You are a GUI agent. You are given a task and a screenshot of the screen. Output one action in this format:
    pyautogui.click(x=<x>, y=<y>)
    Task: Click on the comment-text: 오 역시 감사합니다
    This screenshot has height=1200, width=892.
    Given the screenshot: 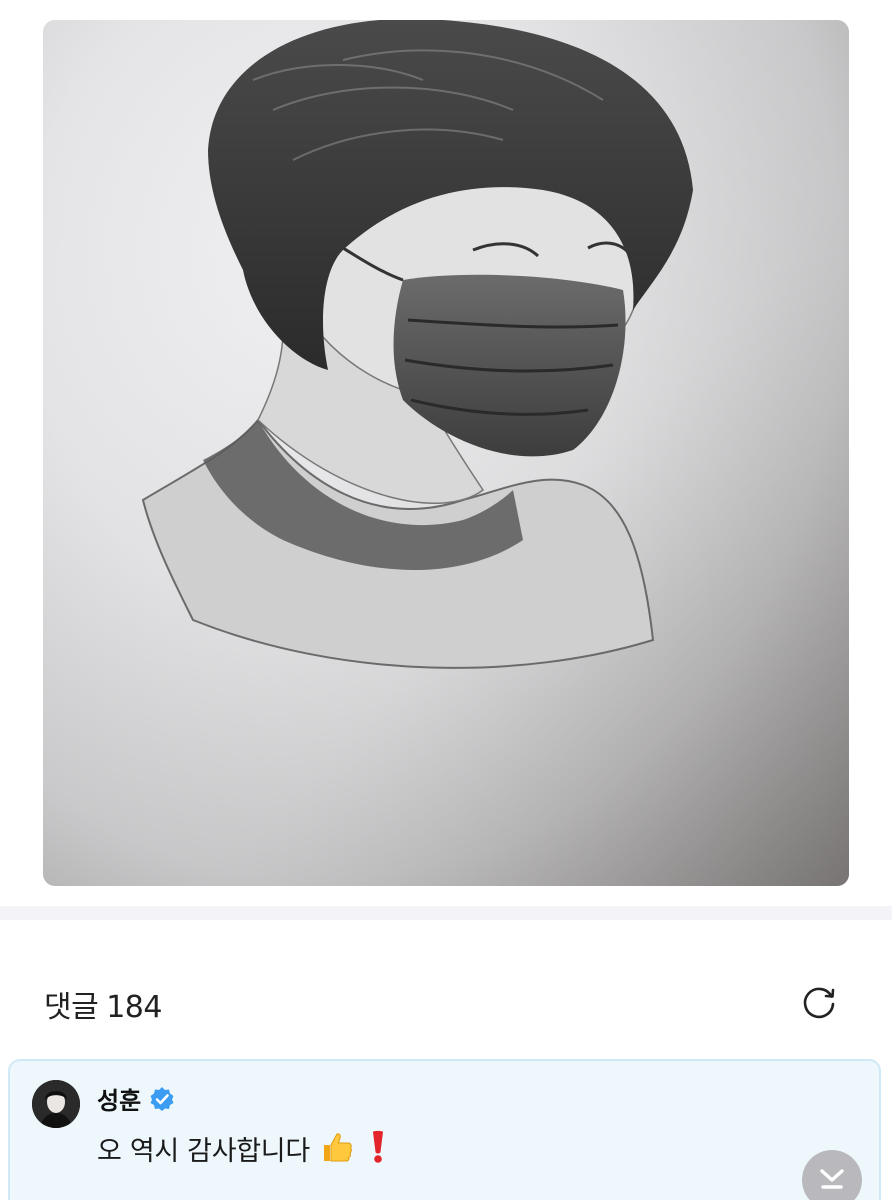 What is the action you would take?
    pyautogui.click(x=244, y=1150)
    